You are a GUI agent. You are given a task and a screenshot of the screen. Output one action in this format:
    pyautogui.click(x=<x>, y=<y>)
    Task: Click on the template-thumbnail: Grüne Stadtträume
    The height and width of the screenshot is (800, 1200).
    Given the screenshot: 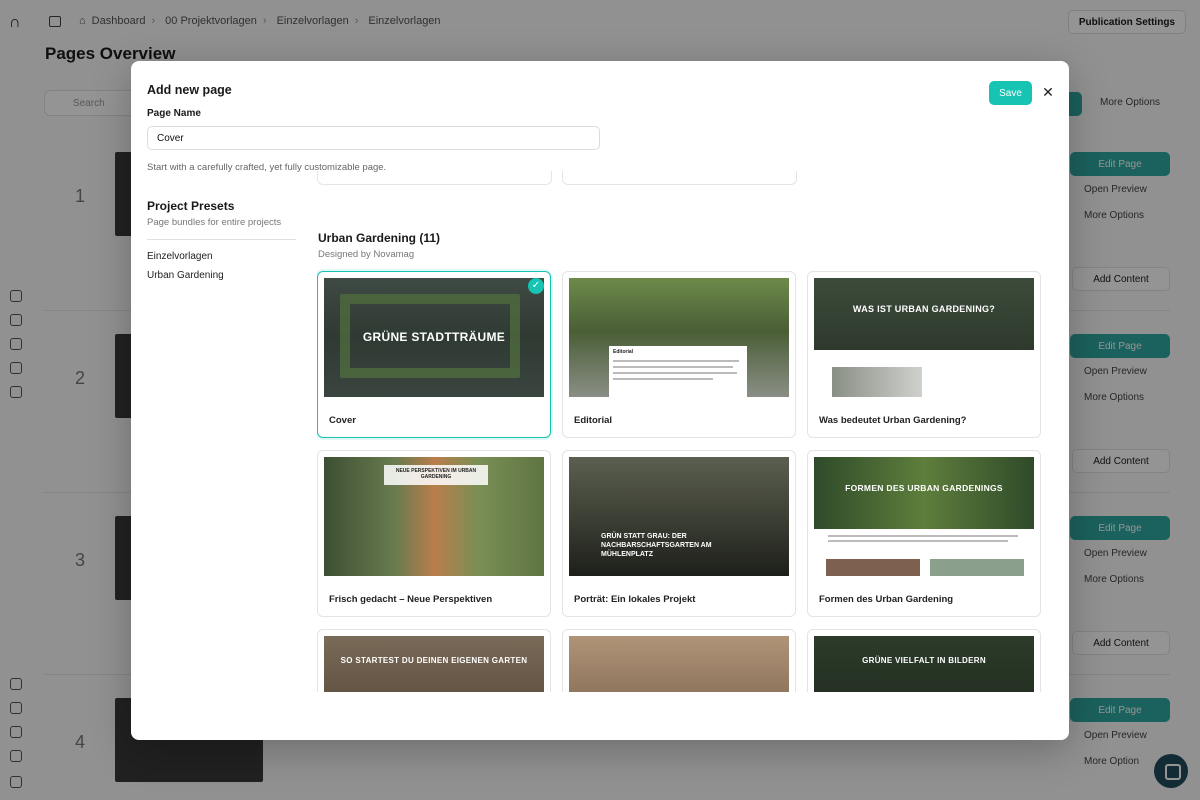 What is the action you would take?
    pyautogui.click(x=434, y=337)
    